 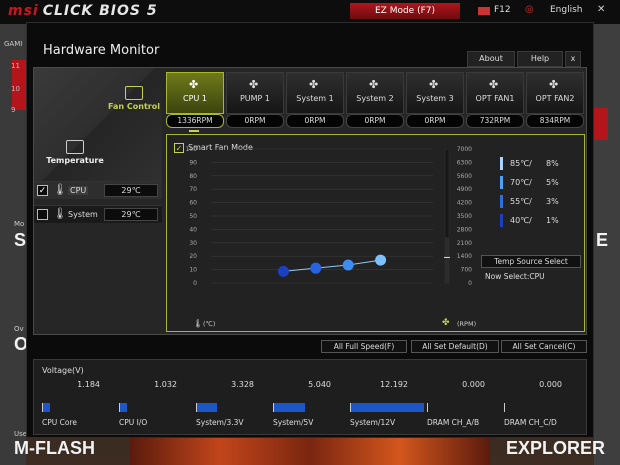 What do you see at coordinates (134, 93) in the screenshot?
I see `fan-chart-icon` at bounding box center [134, 93].